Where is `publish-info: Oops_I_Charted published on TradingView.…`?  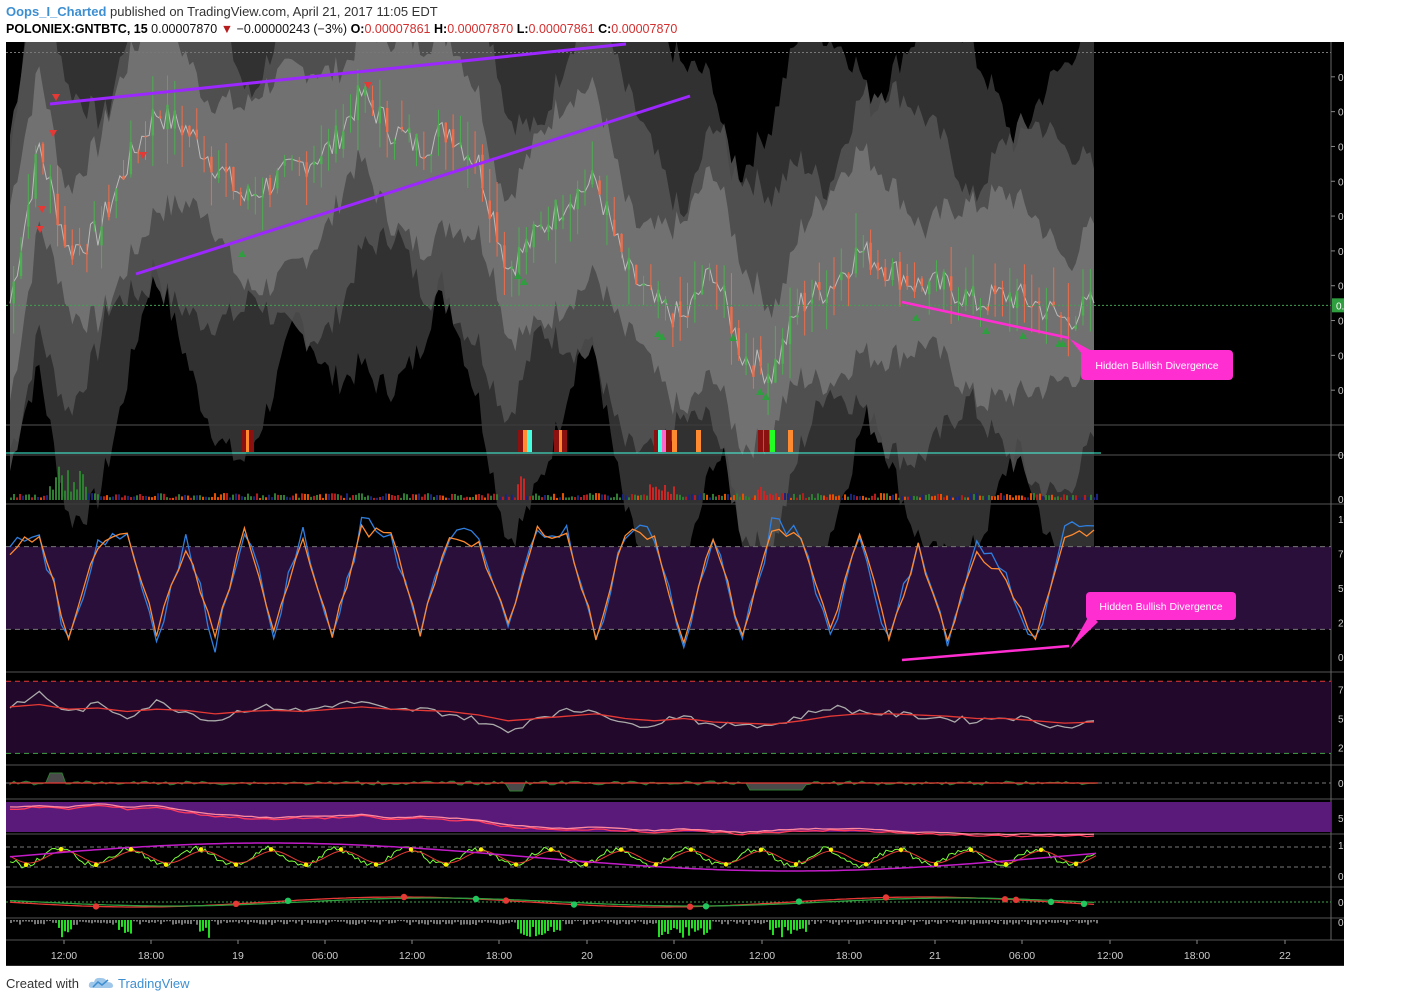 publish-info: Oops_I_Charted published on TradingView.… is located at coordinates (222, 11).